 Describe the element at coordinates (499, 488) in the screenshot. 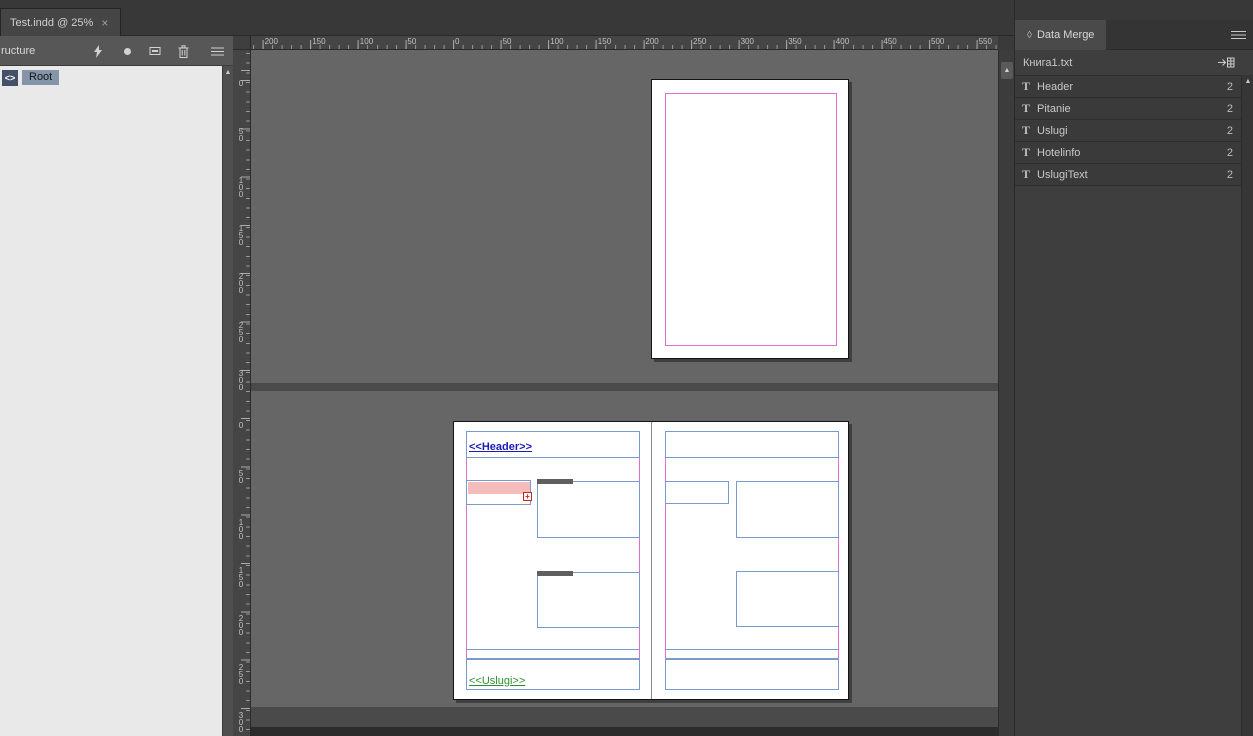

I see `data-field-highlight` at that location.